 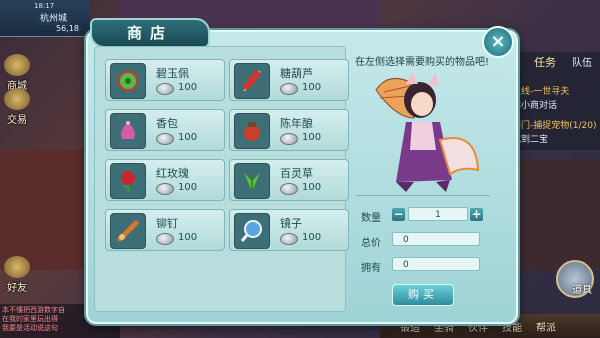 I want to click on item-name: 糖葫芦, so click(x=296, y=73).